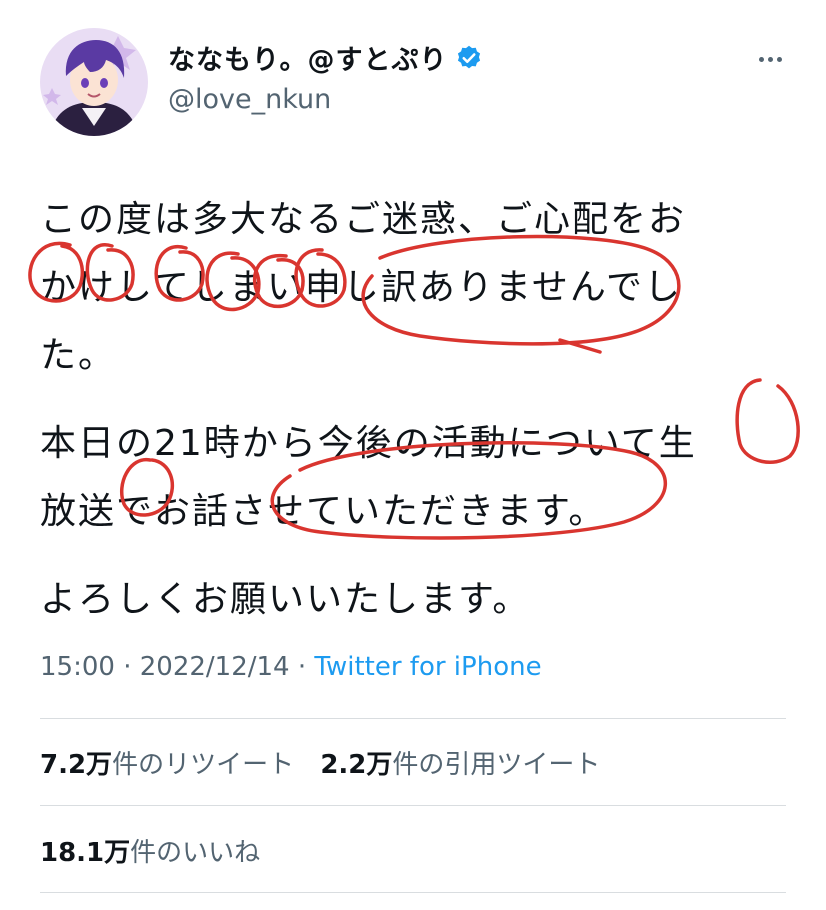  What do you see at coordinates (195, 853) in the screenshot?
I see `likes-label: 件のいいね` at bounding box center [195, 853].